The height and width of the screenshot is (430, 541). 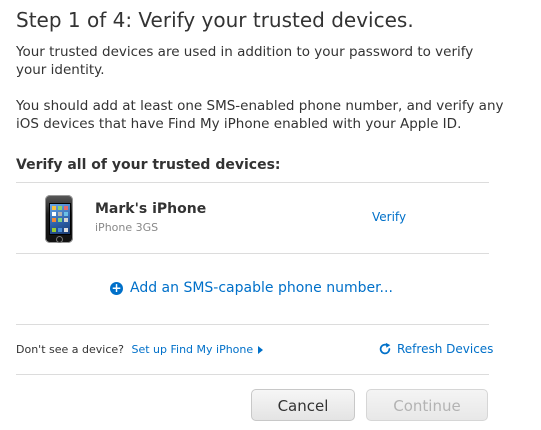 I want to click on refresh-icon, so click(x=385, y=348).